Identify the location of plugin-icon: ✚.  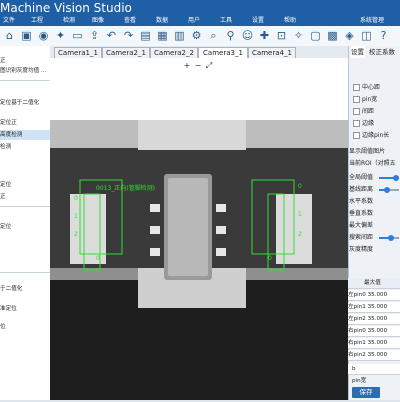
(264, 35).